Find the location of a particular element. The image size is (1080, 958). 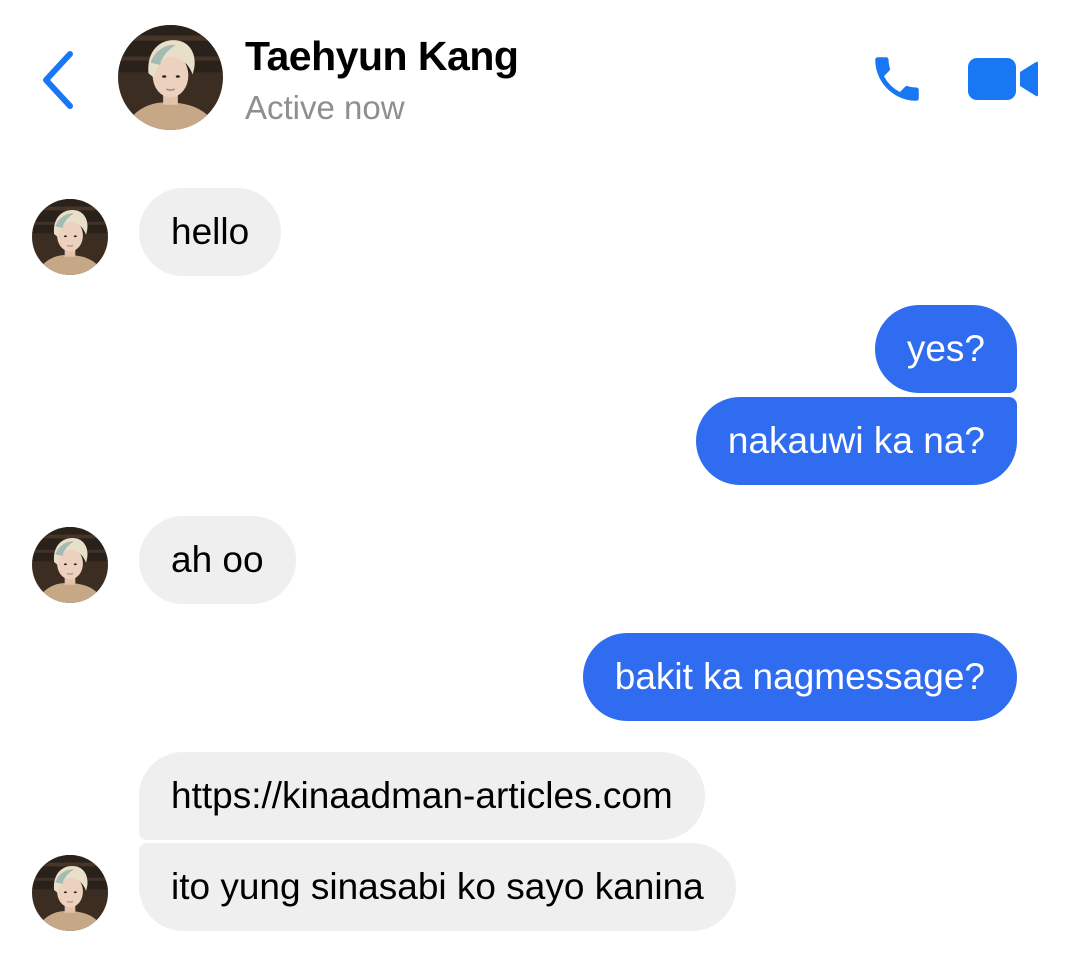

incoming-message: ah oo is located at coordinates (217, 560).